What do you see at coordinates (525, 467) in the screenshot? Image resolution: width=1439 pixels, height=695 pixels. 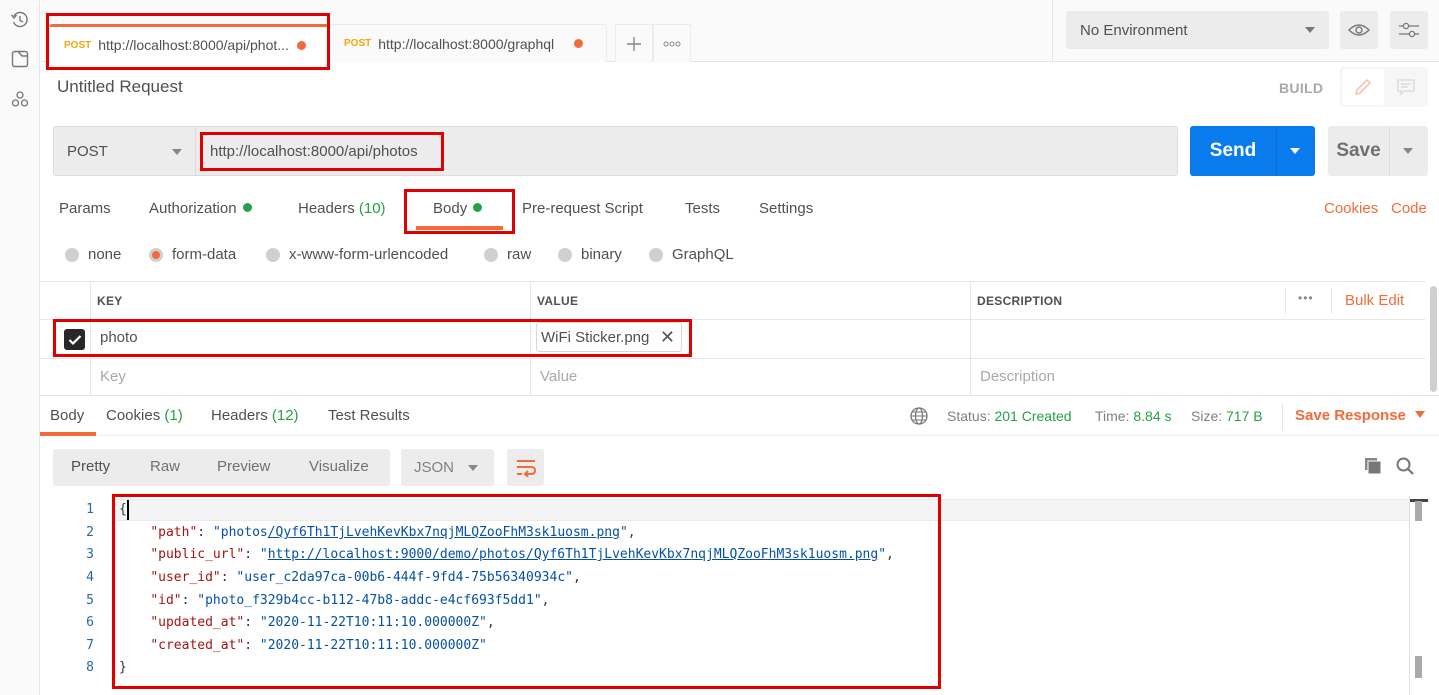 I see `wrap-lines-button` at bounding box center [525, 467].